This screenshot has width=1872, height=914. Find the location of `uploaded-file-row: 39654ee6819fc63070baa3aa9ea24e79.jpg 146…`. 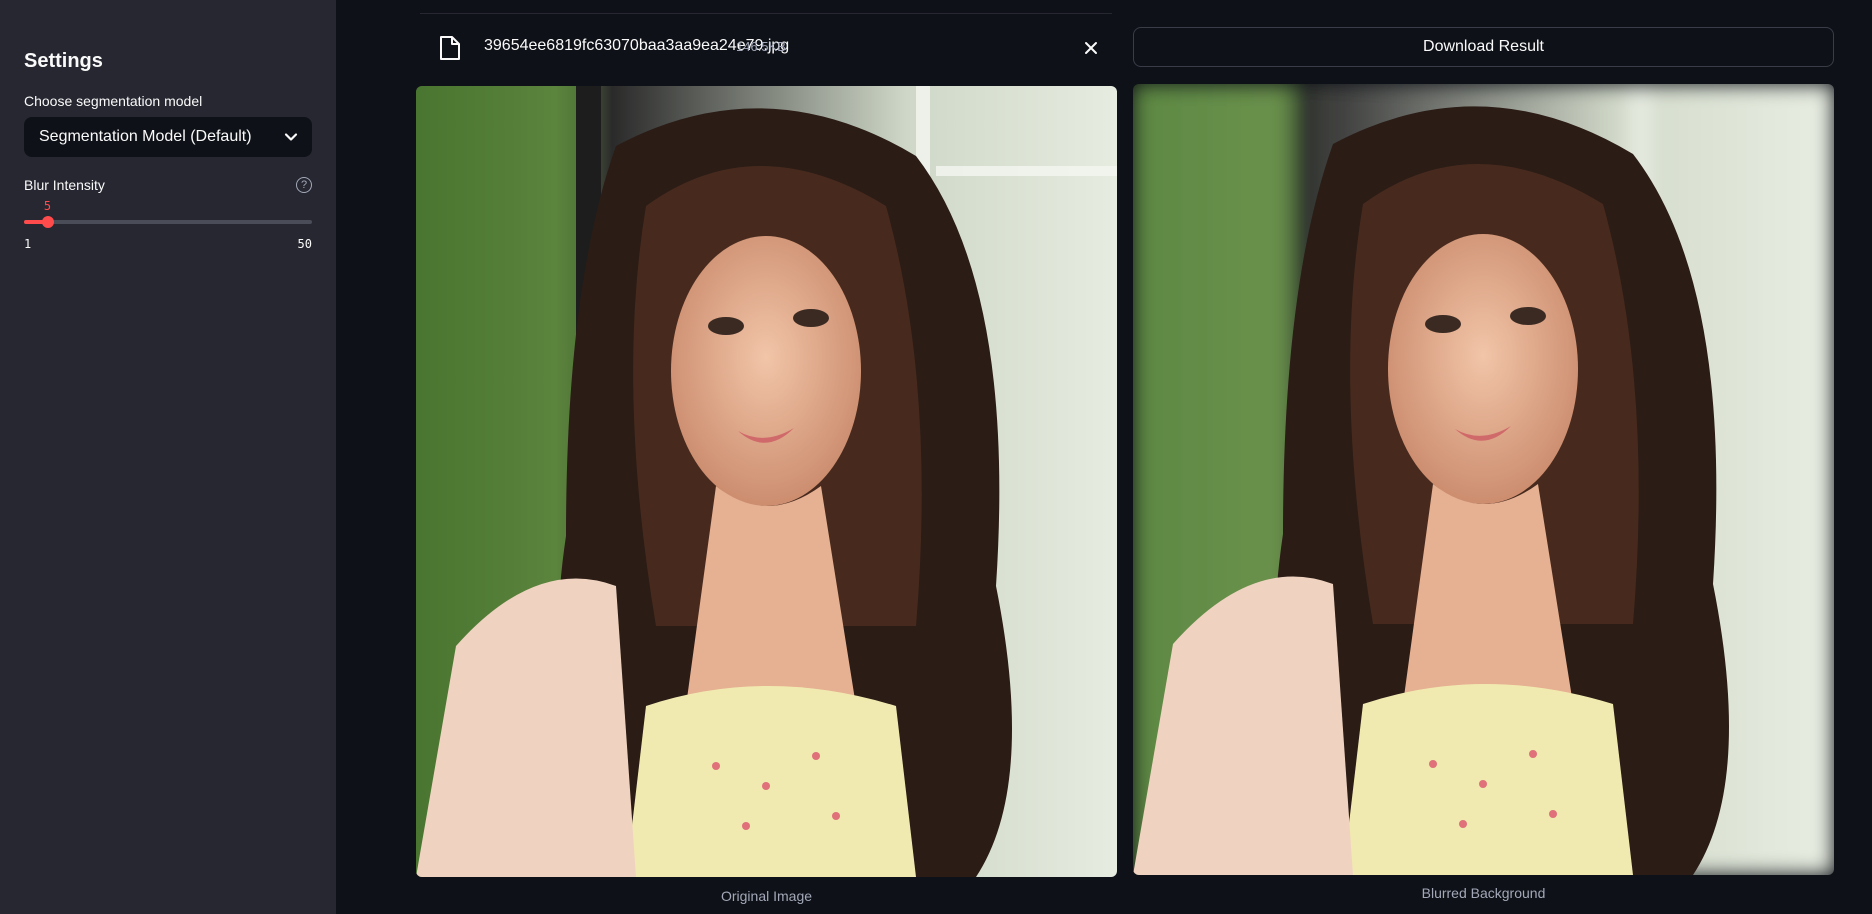

uploaded-file-row: 39654ee6819fc63070baa3aa9ea24e79.jpg 146… is located at coordinates (766, 47).